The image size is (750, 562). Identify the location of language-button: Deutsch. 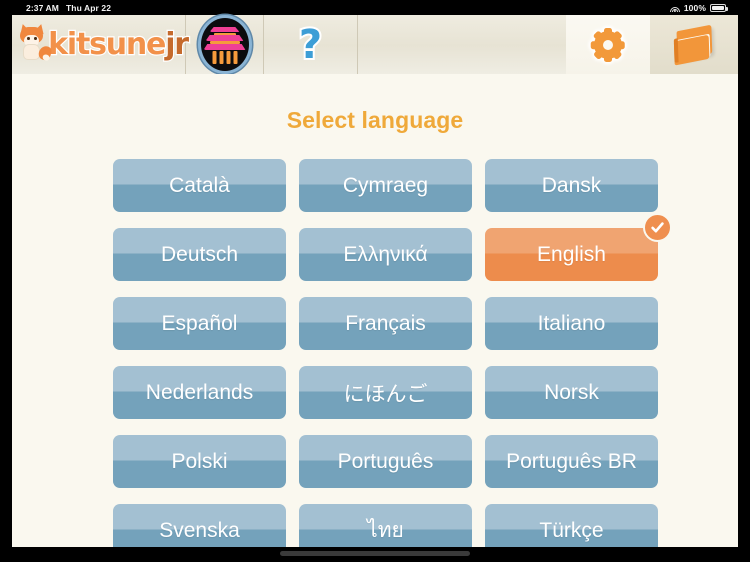
(199, 254).